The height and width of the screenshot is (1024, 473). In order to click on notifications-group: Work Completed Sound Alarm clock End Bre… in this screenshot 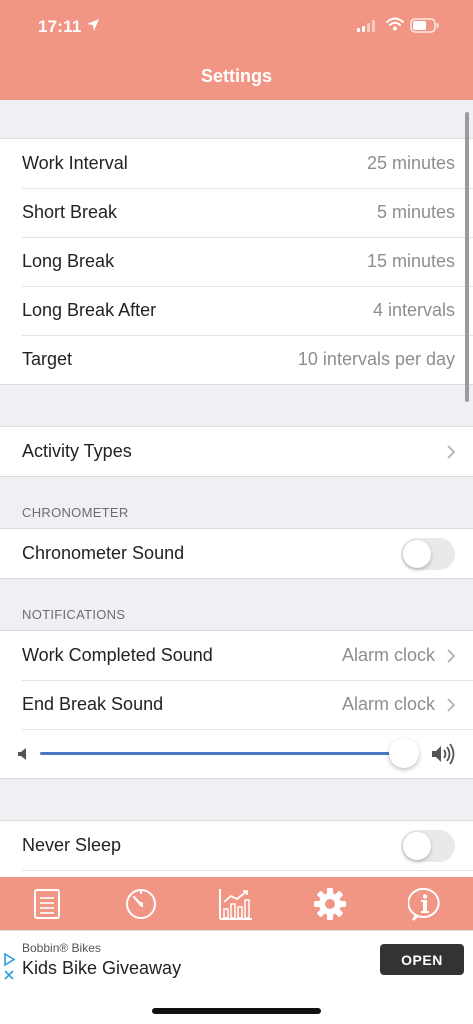, I will do `click(236, 704)`.